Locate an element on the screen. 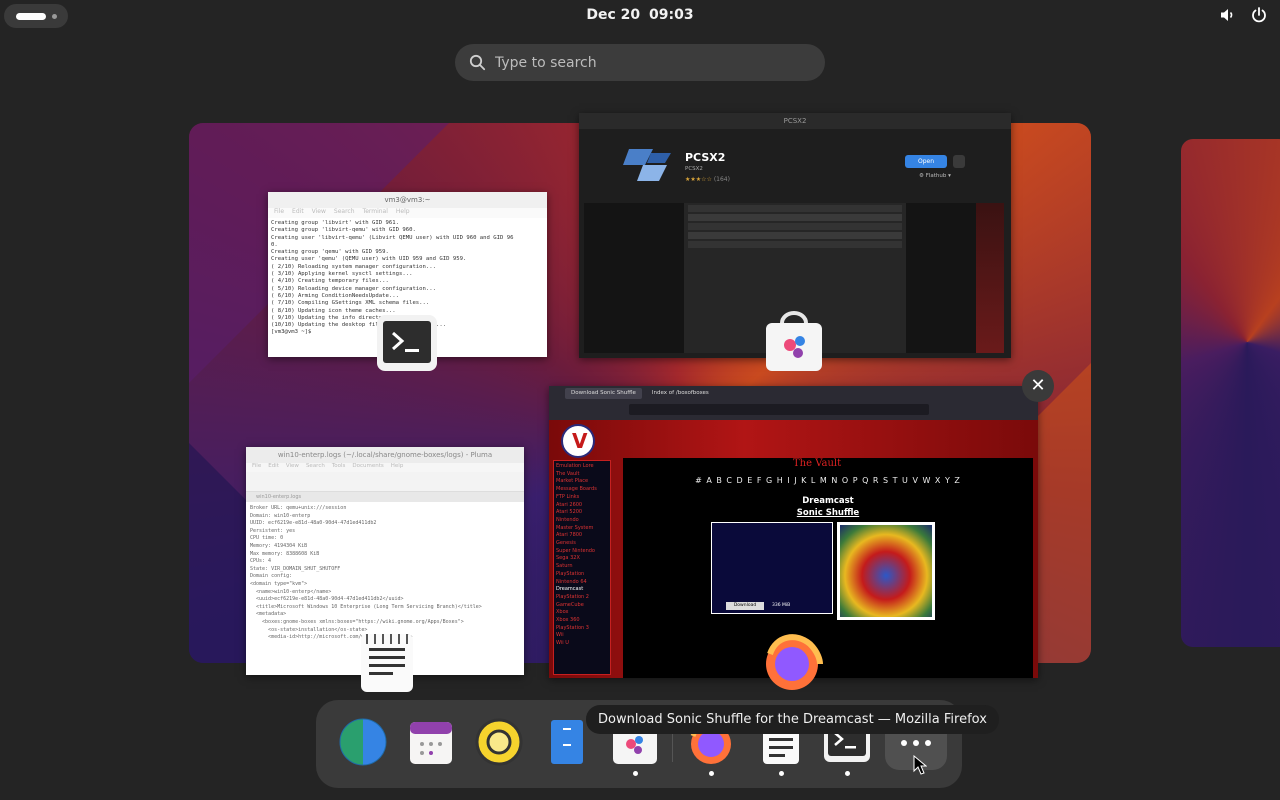 Image resolution: width=1280 pixels, height=800 pixels. game-info-box: Download 336 MiB is located at coordinates (772, 568).